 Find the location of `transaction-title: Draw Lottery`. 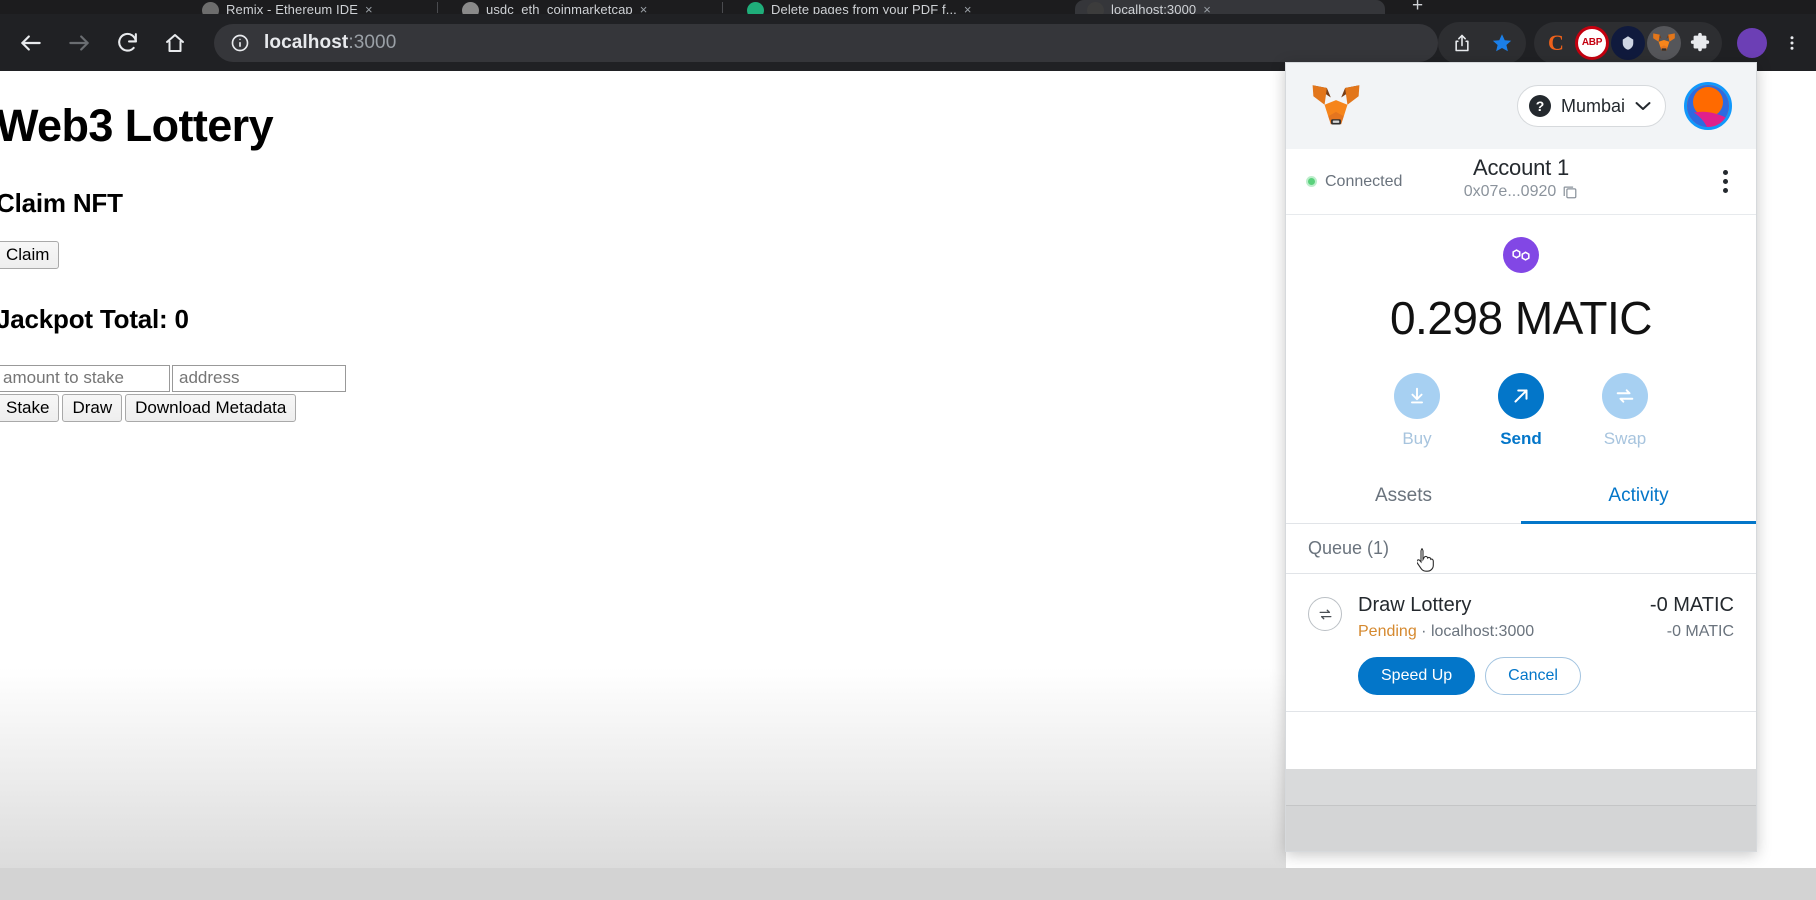

transaction-title: Draw Lottery is located at coordinates (1415, 605).